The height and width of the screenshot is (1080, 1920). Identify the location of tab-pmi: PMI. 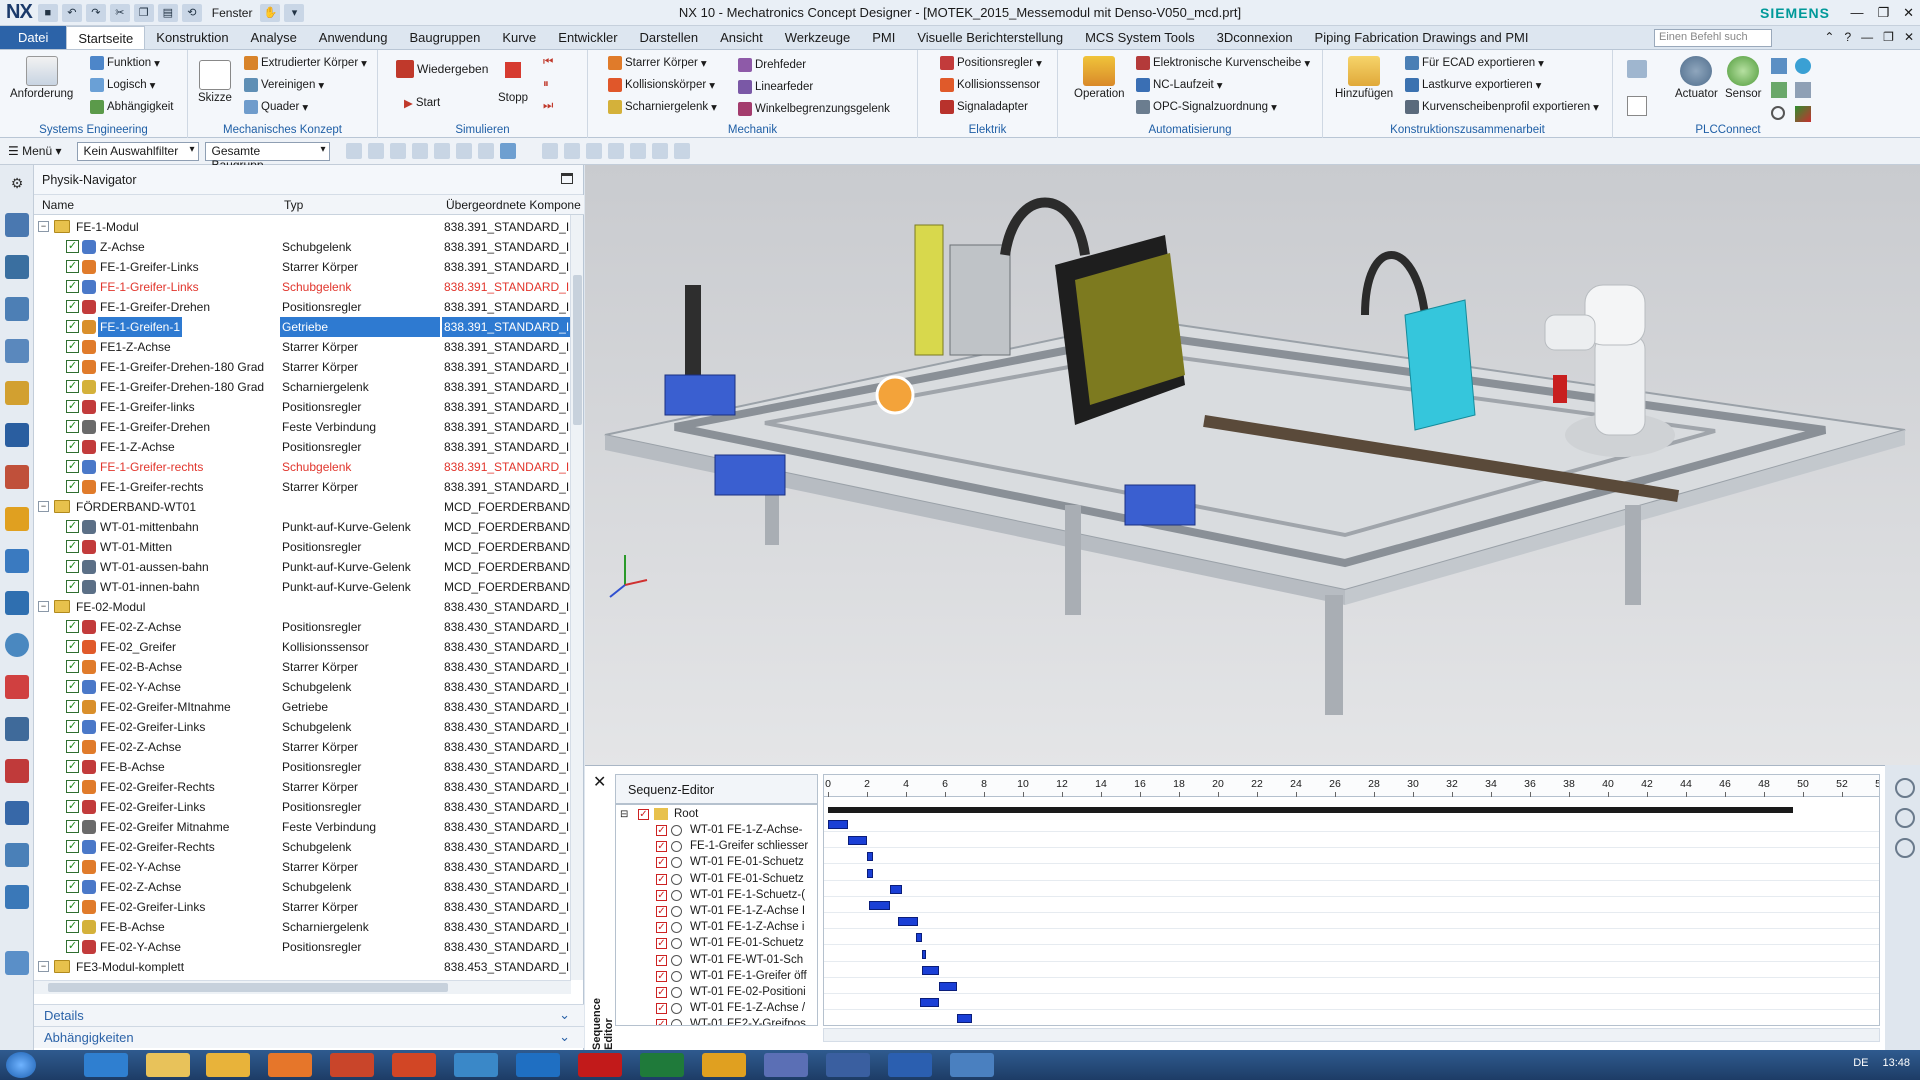
(883, 37).